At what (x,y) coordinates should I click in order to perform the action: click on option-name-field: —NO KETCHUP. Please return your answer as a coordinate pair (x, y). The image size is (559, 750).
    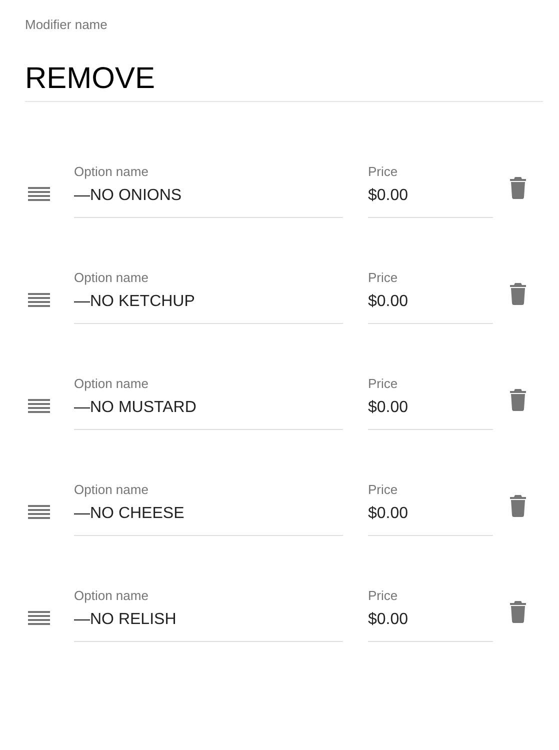
    Looking at the image, I should click on (208, 307).